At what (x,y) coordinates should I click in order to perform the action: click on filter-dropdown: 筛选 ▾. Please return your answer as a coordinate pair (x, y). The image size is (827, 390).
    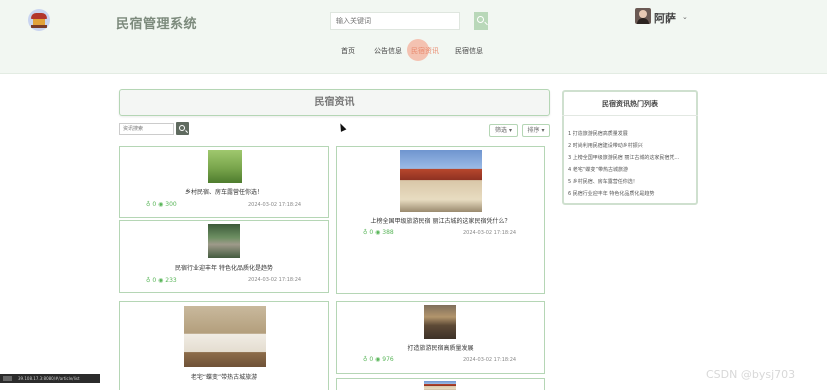
    Looking at the image, I should click on (503, 130).